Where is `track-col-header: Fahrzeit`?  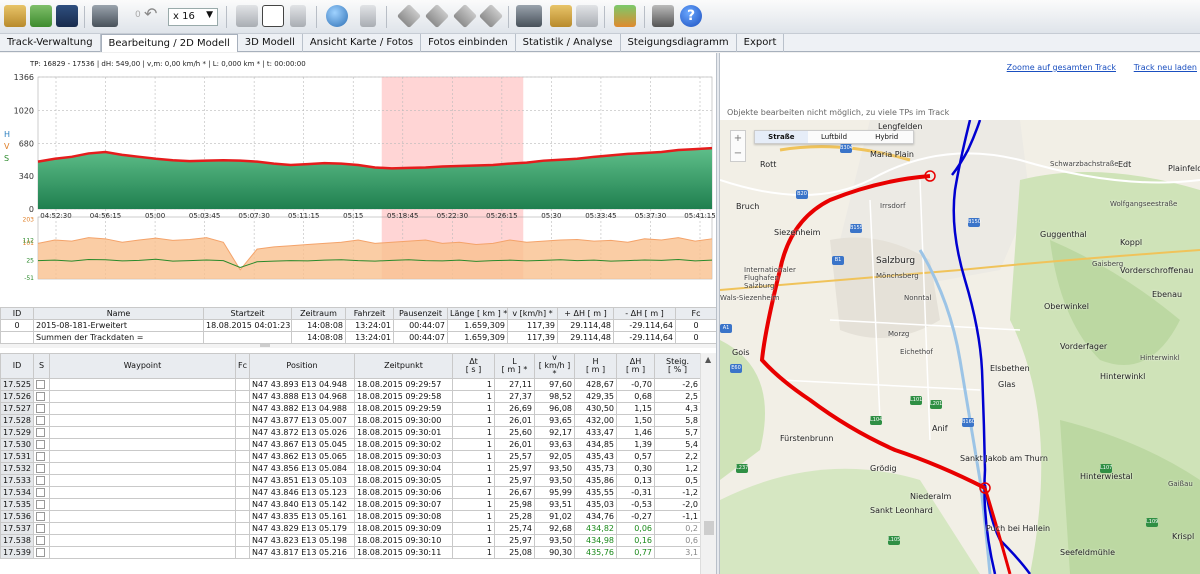 track-col-header: Fahrzeit is located at coordinates (369, 313).